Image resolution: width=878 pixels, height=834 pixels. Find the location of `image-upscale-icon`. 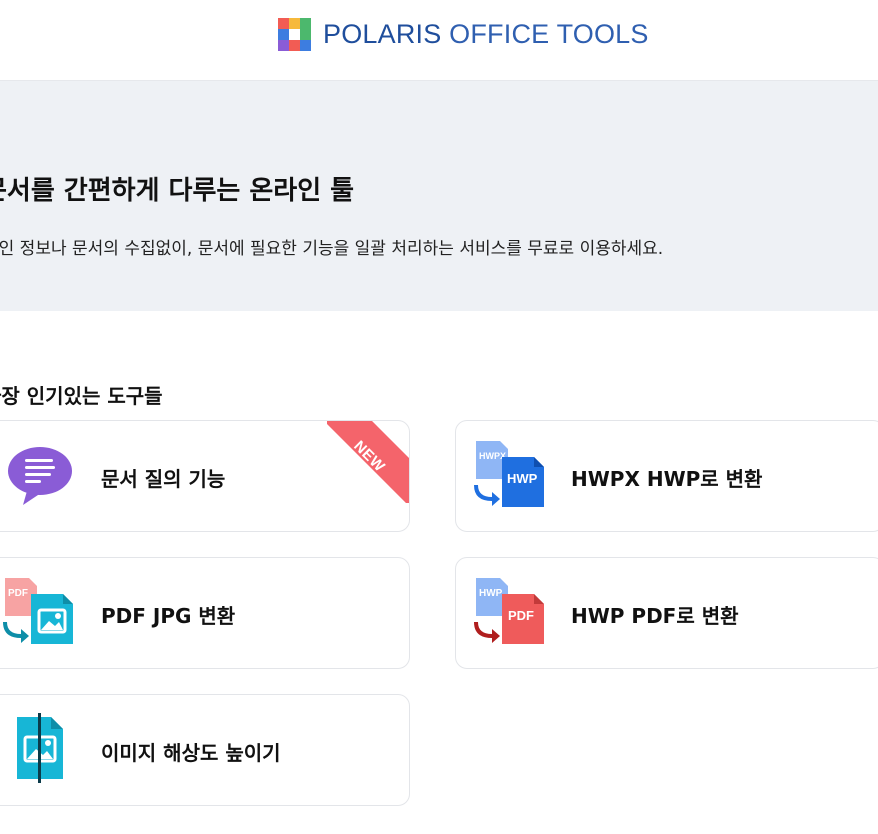

image-upscale-icon is located at coordinates (40, 748).